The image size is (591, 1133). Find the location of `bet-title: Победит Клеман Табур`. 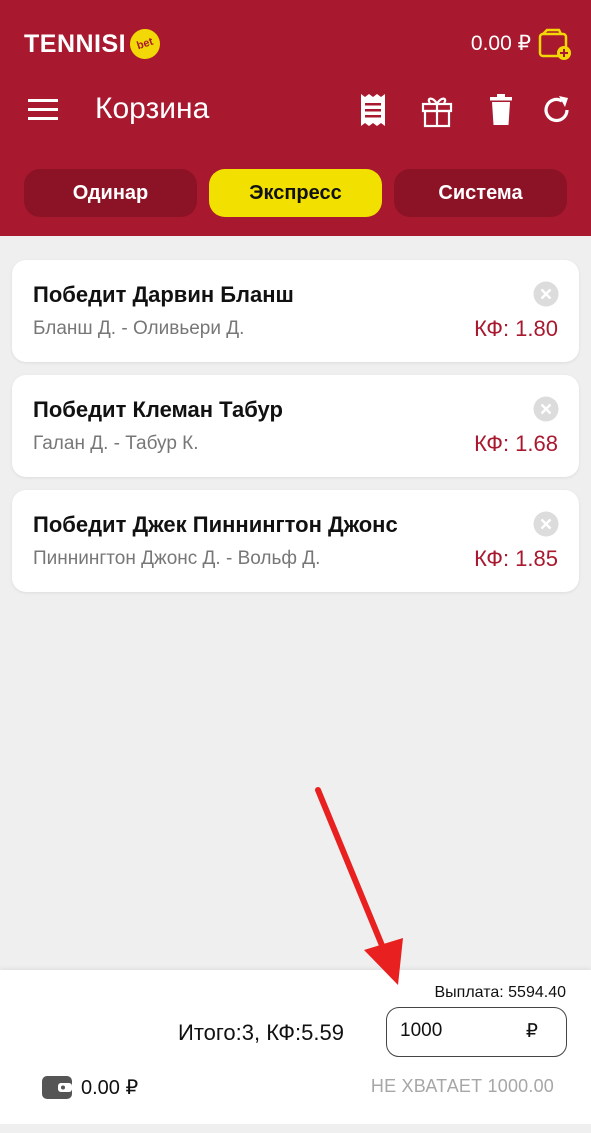

bet-title: Победит Клеман Табур is located at coordinates (158, 409).